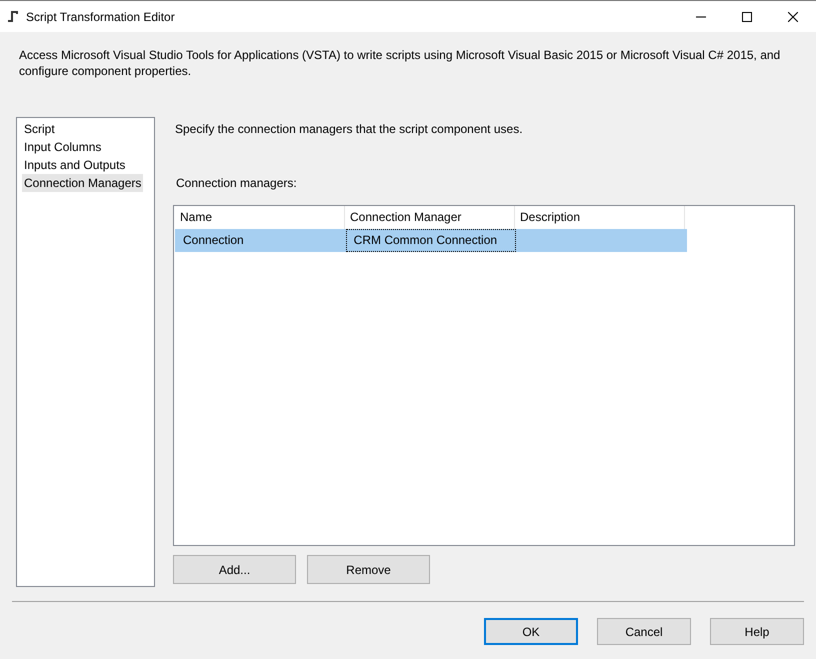  Describe the element at coordinates (63, 147) in the screenshot. I see `sidebar-item: Input Columns` at that location.